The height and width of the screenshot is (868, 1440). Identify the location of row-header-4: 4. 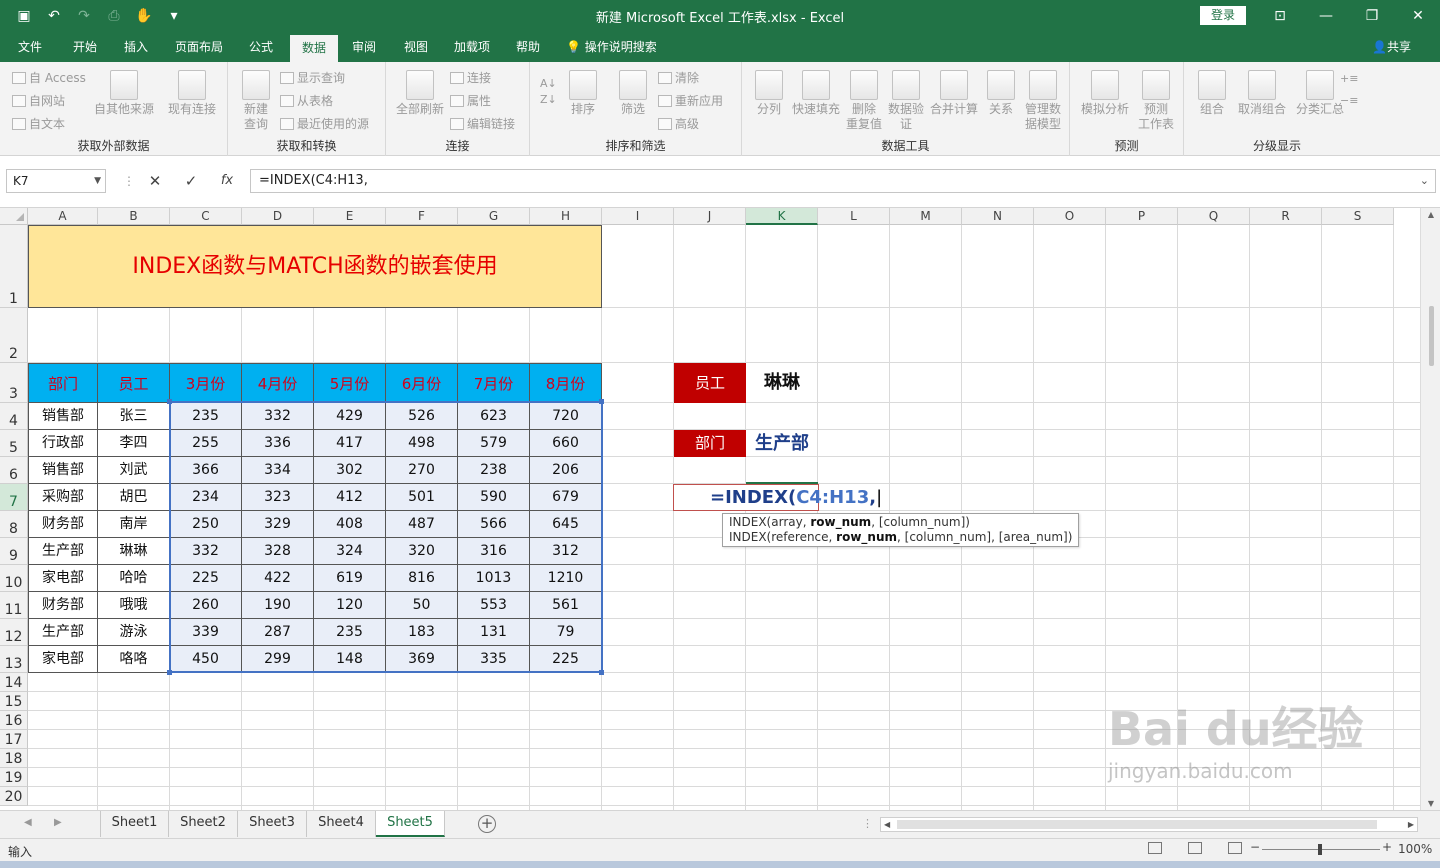
(14, 416).